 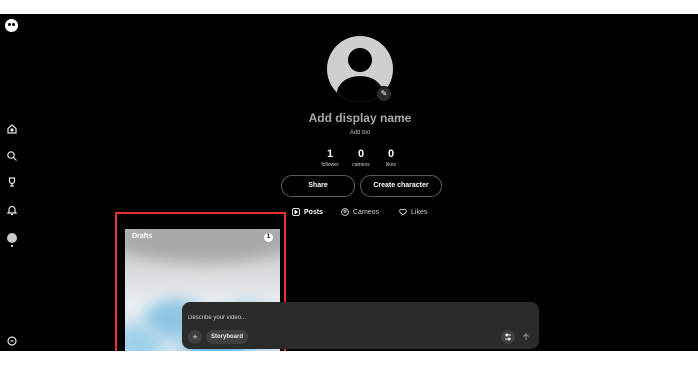 I want to click on stat-likes: 0 likes, so click(x=391, y=158).